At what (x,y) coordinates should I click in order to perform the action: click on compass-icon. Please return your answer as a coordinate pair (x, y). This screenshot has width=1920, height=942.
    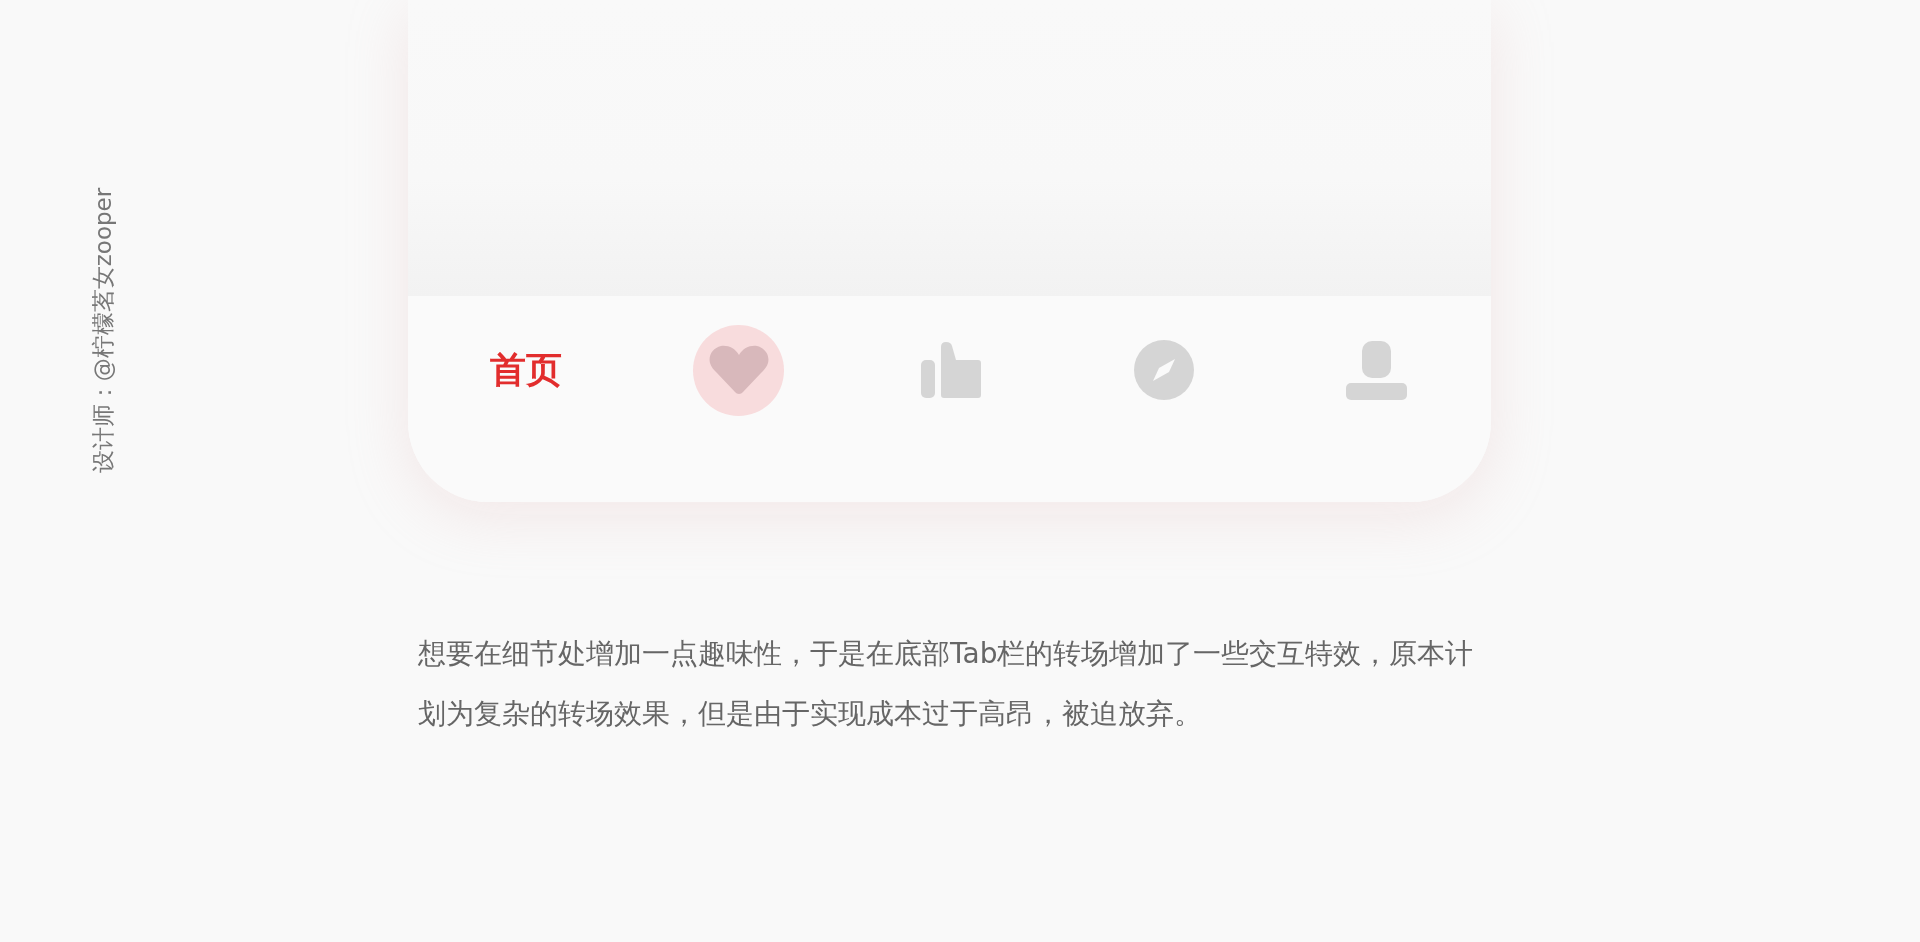
    Looking at the image, I should click on (1164, 370).